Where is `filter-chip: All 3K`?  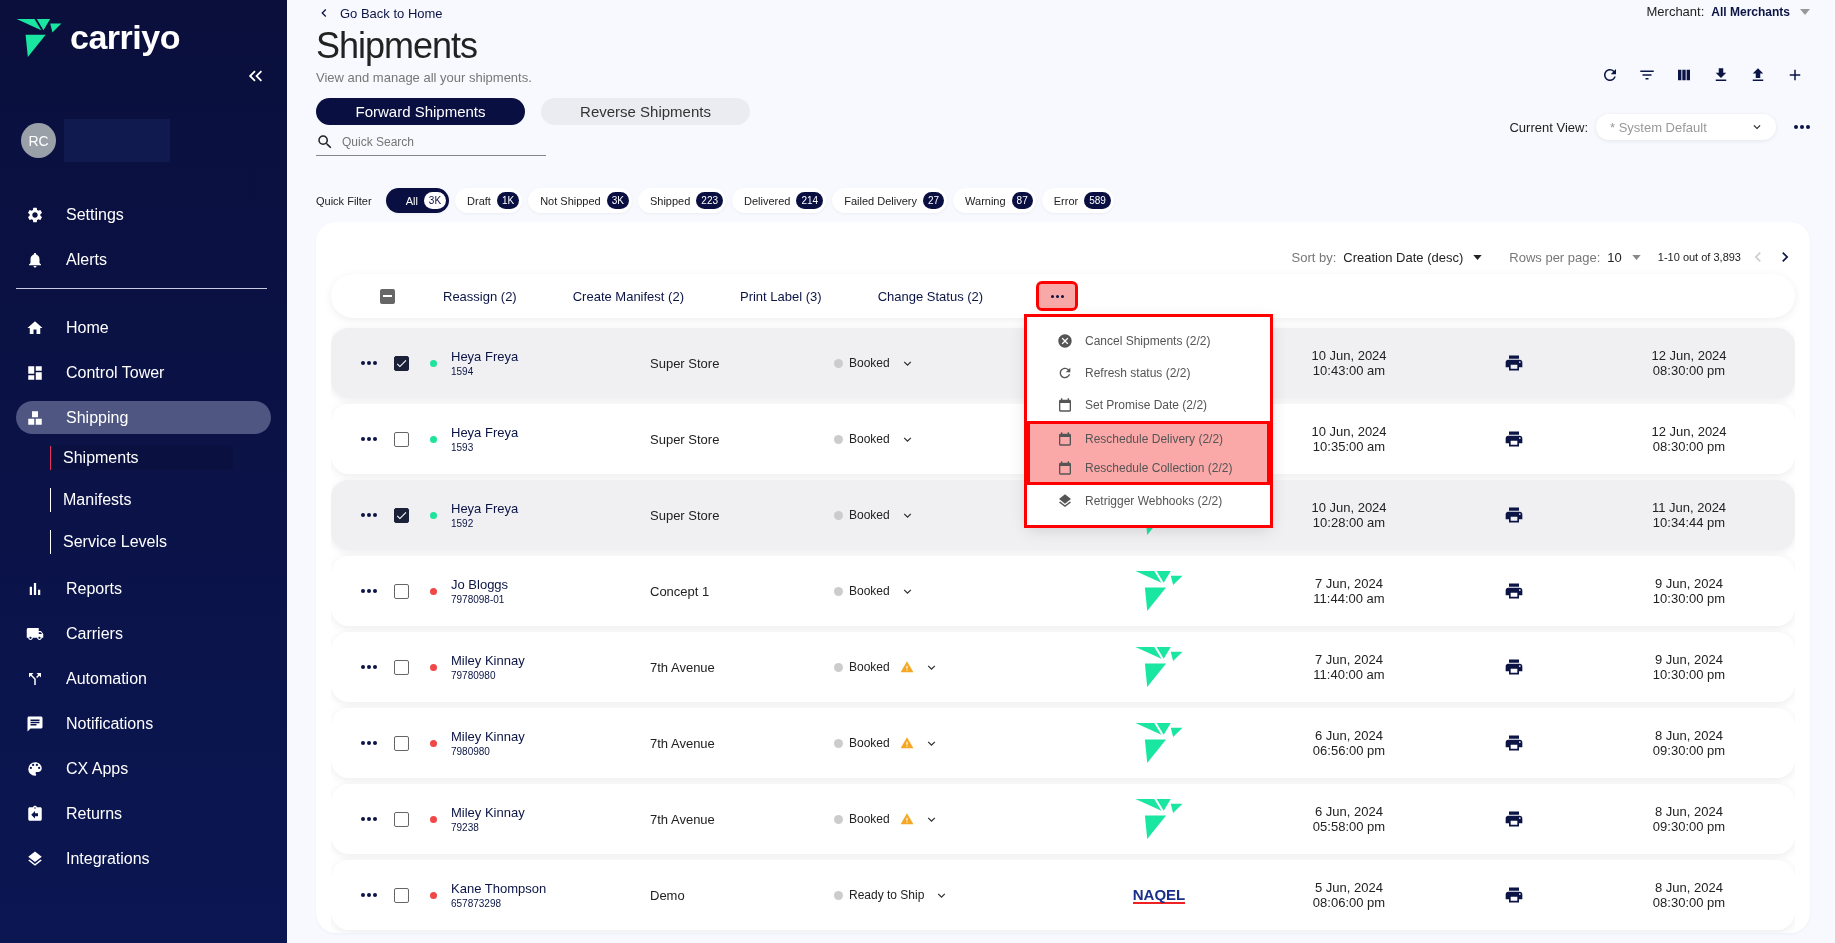 filter-chip: All 3K is located at coordinates (417, 200).